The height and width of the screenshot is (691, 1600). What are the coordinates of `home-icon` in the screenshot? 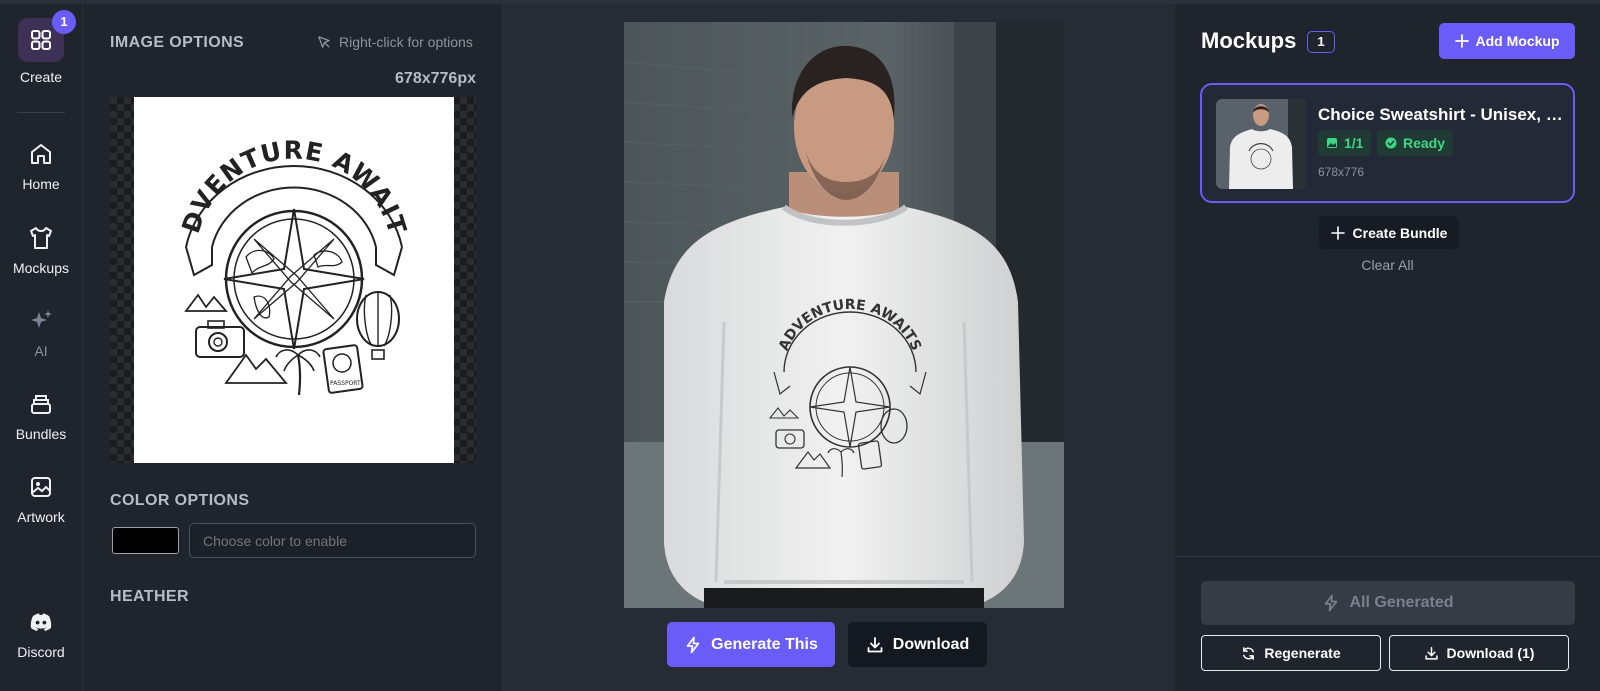 It's located at (41, 154).